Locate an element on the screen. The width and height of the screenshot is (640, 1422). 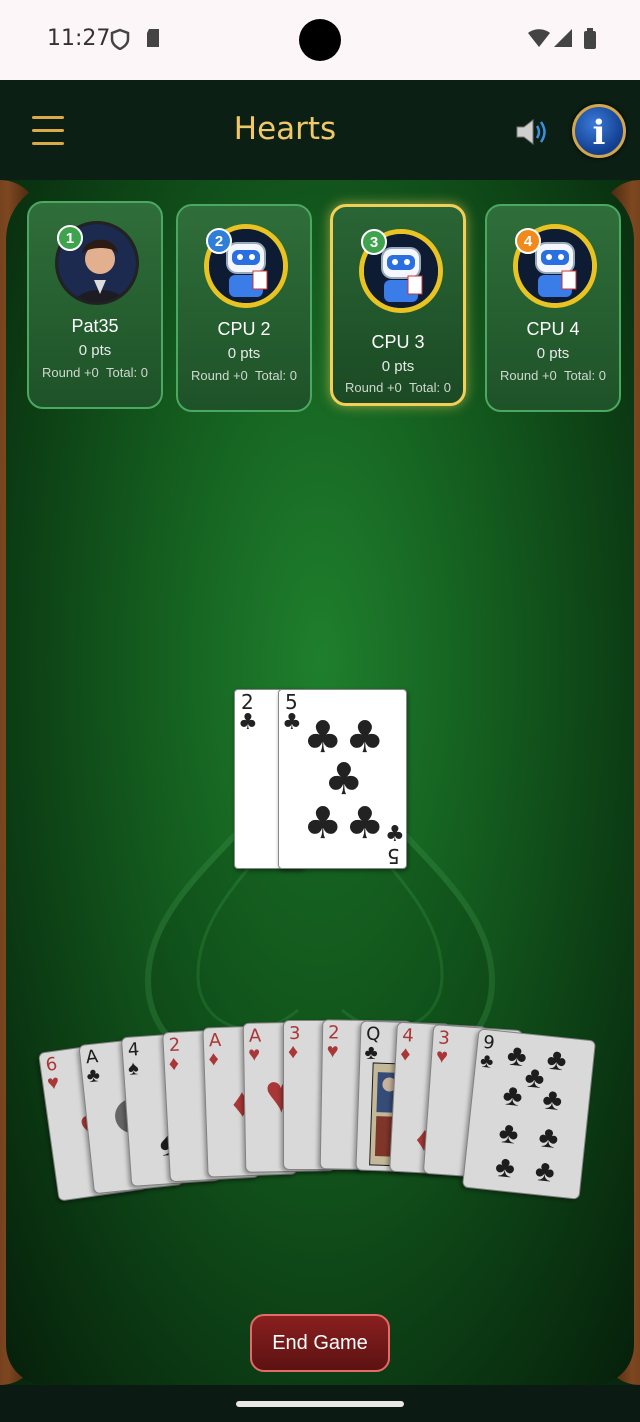
home-gesture-bar is located at coordinates (320, 1404).